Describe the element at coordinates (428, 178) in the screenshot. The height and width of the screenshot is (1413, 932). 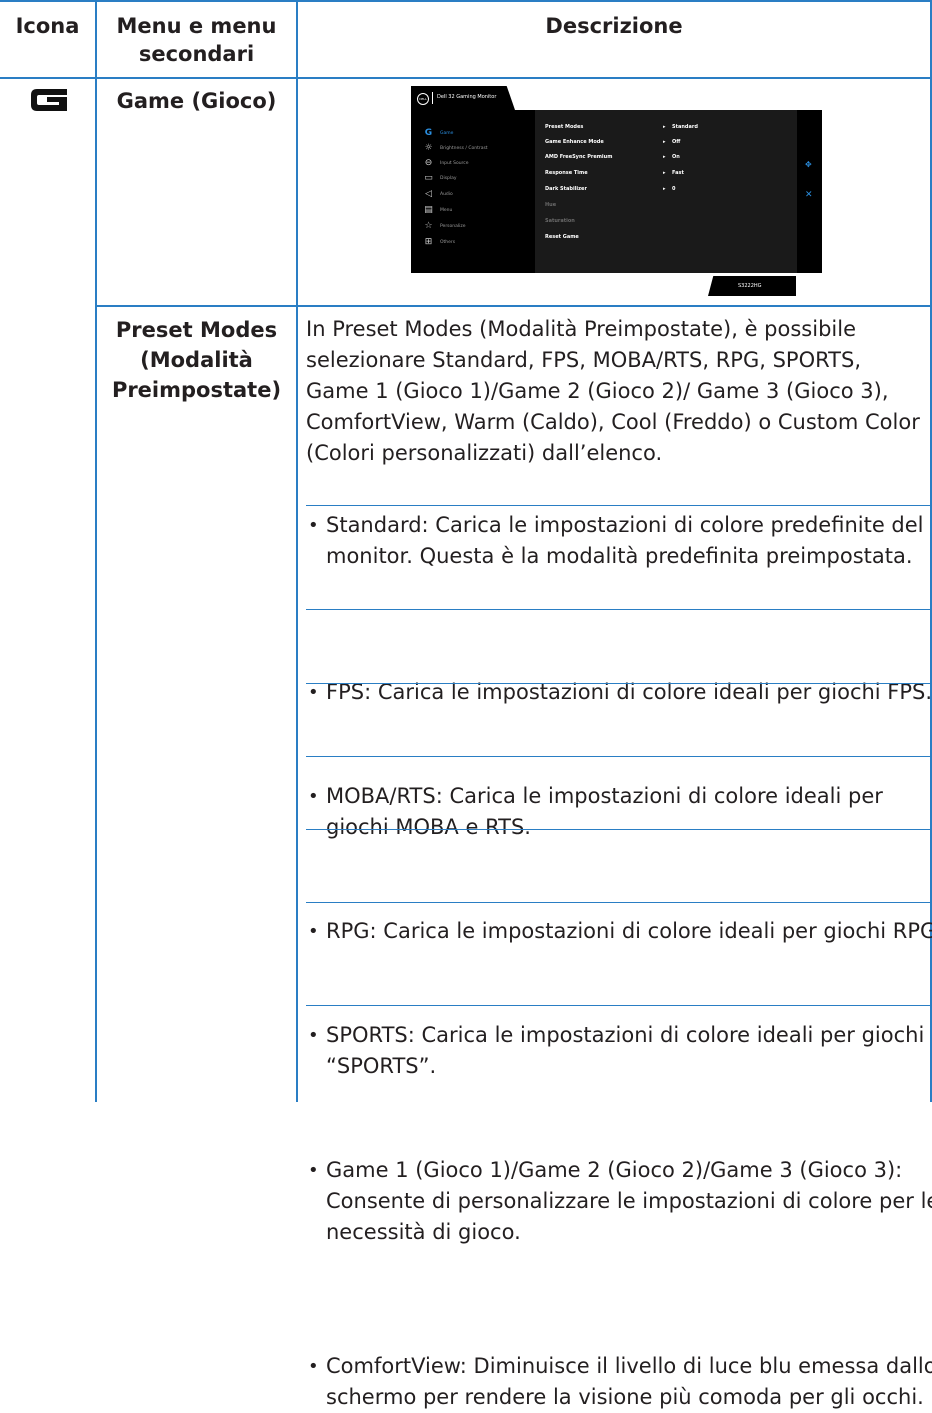
I see `display-icon: ▭` at that location.